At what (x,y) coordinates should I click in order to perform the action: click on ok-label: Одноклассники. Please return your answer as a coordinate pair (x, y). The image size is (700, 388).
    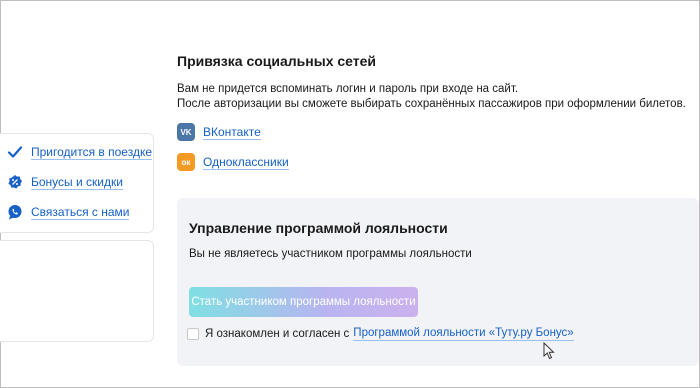
    Looking at the image, I should click on (246, 162).